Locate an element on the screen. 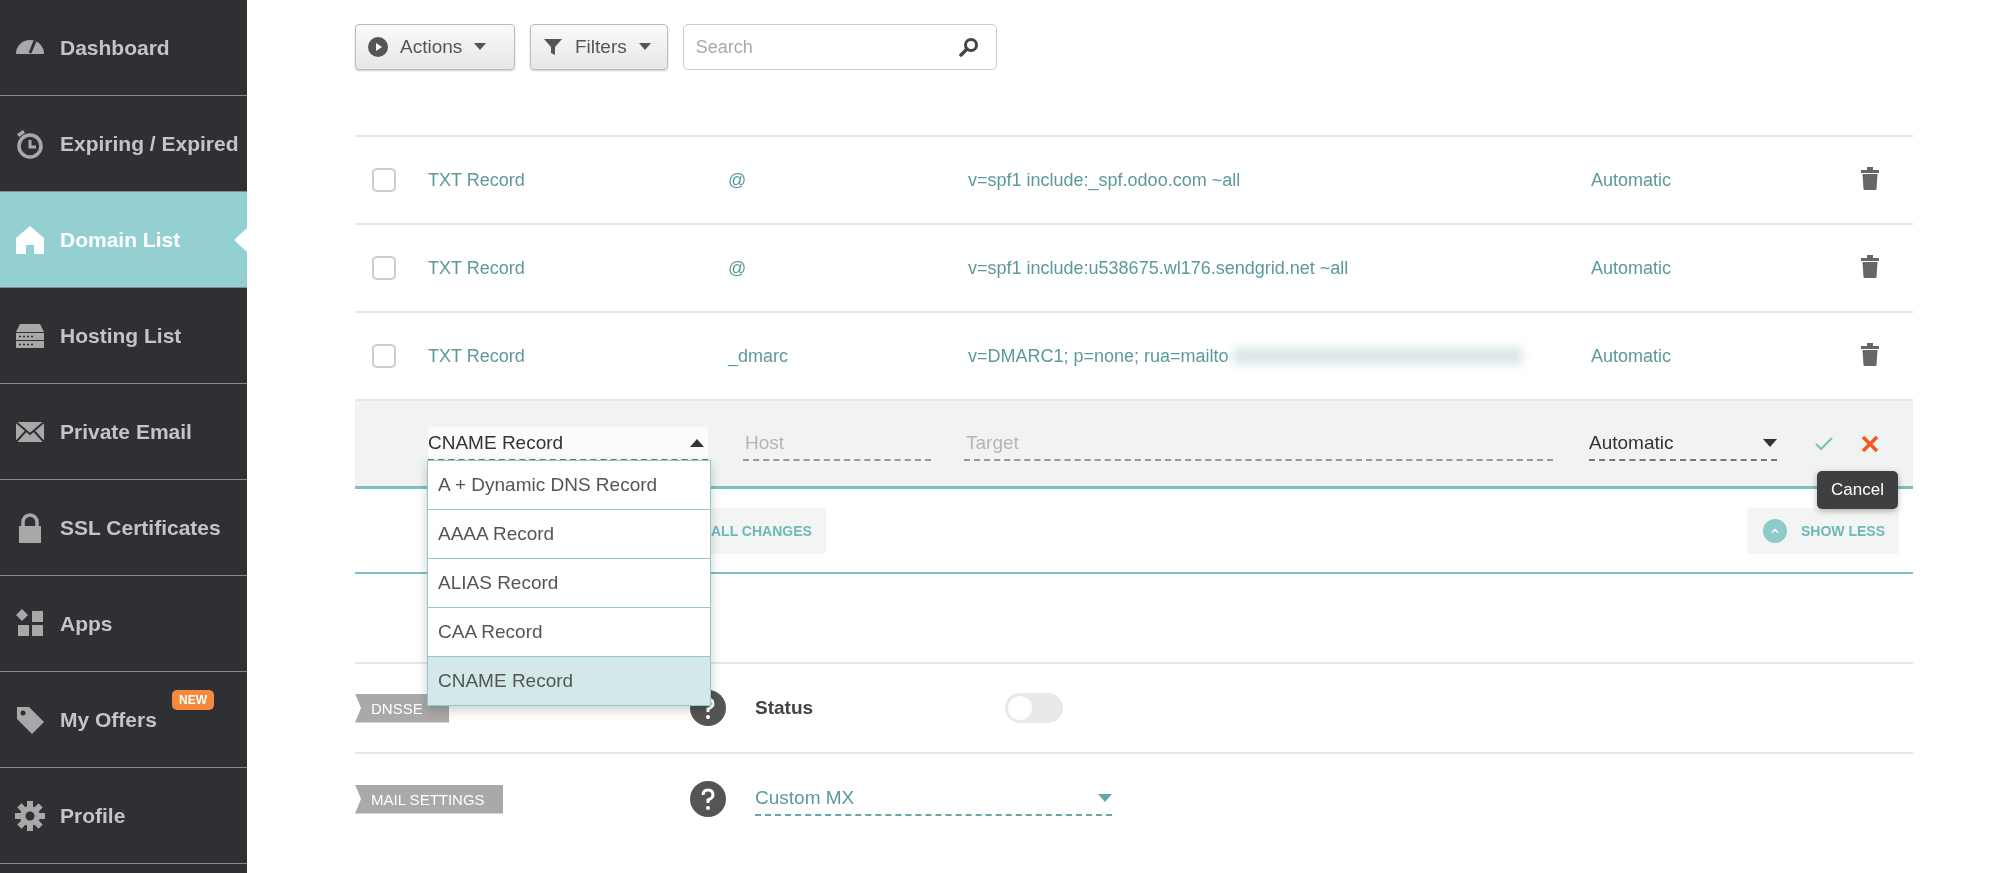  close-icon is located at coordinates (1870, 443).